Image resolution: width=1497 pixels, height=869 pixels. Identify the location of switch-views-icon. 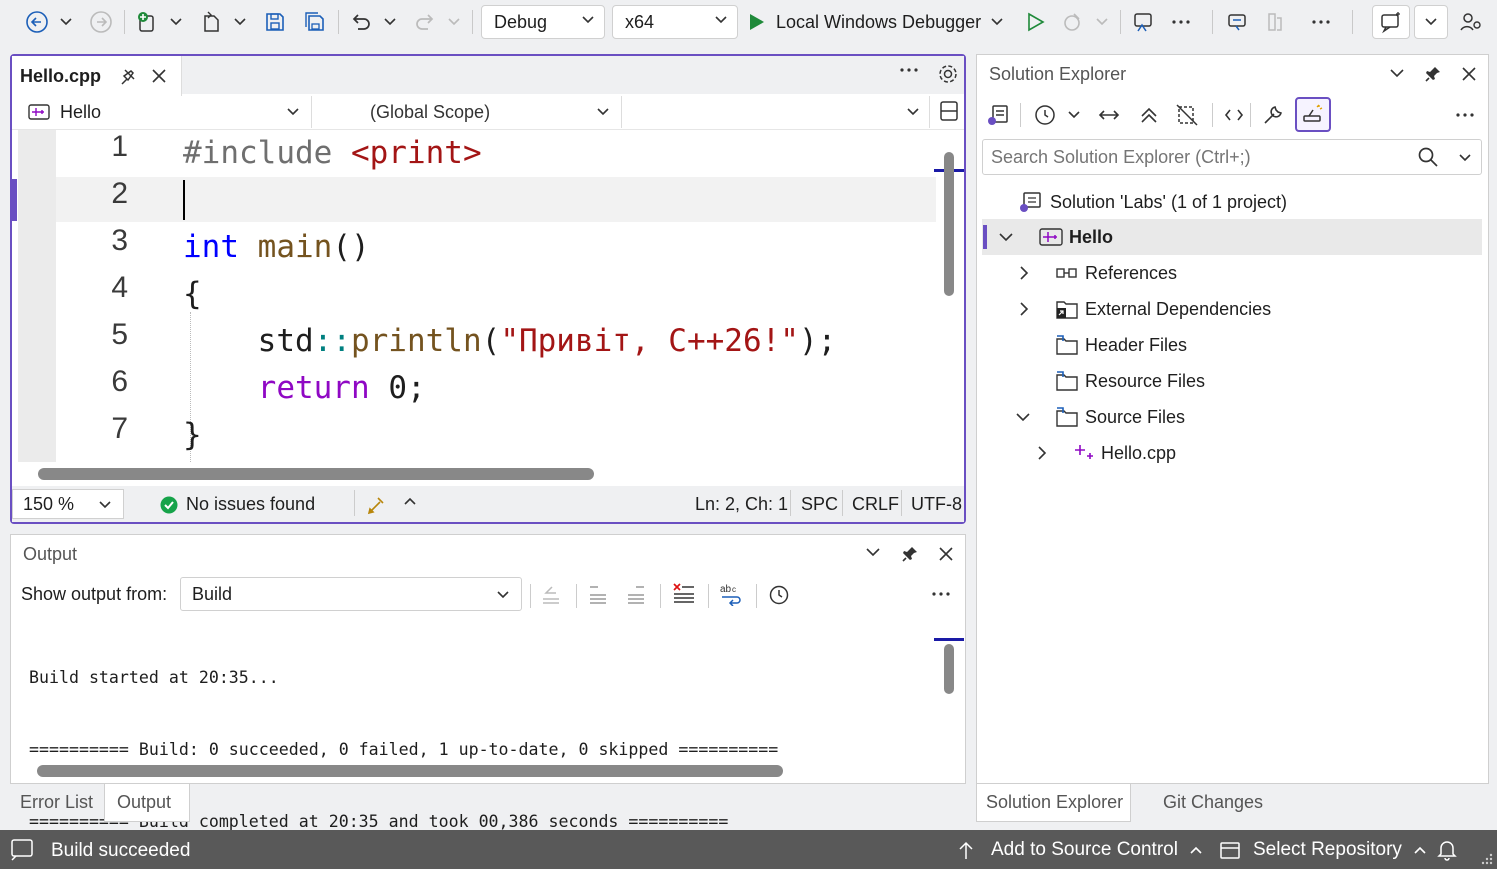
(998, 115).